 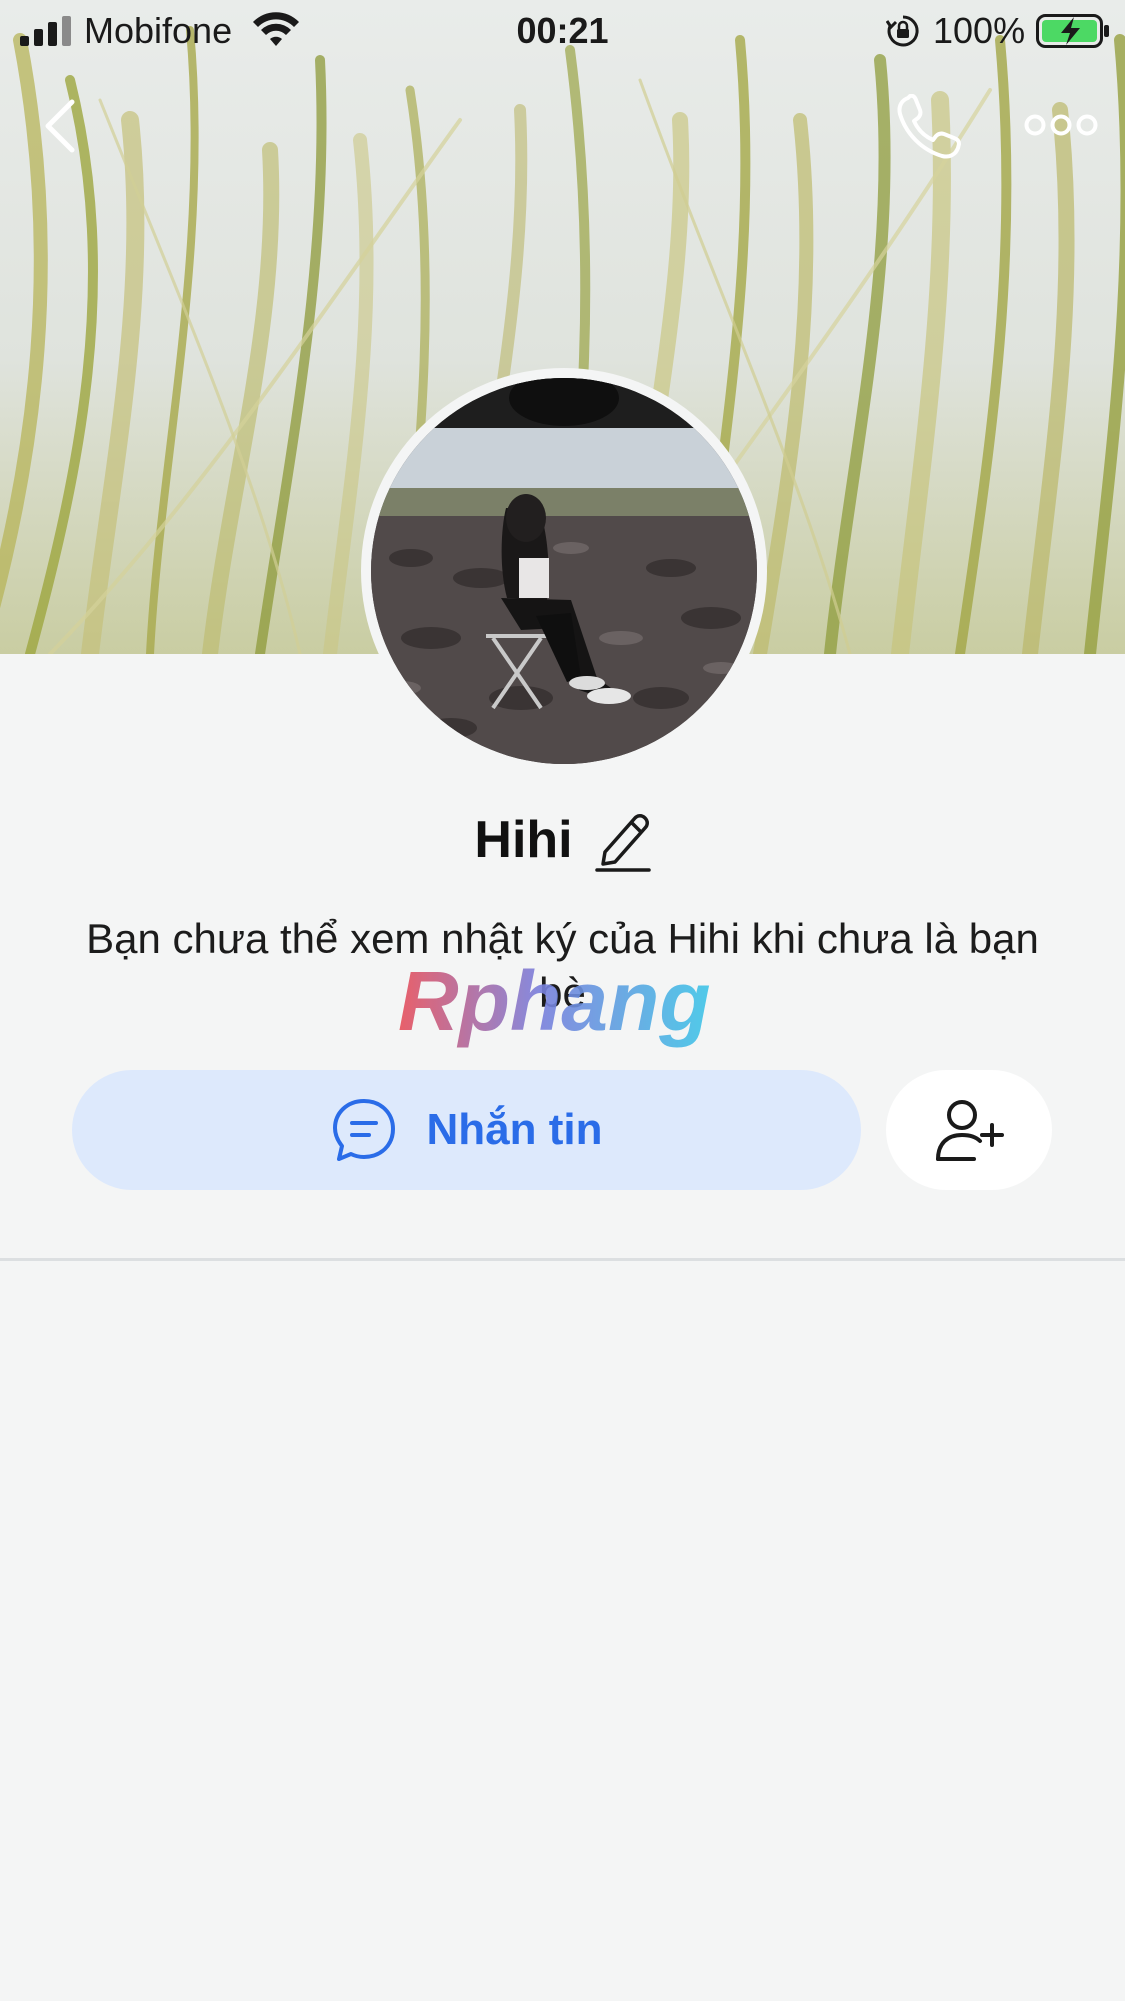 I want to click on more-options-button, so click(x=1061, y=125).